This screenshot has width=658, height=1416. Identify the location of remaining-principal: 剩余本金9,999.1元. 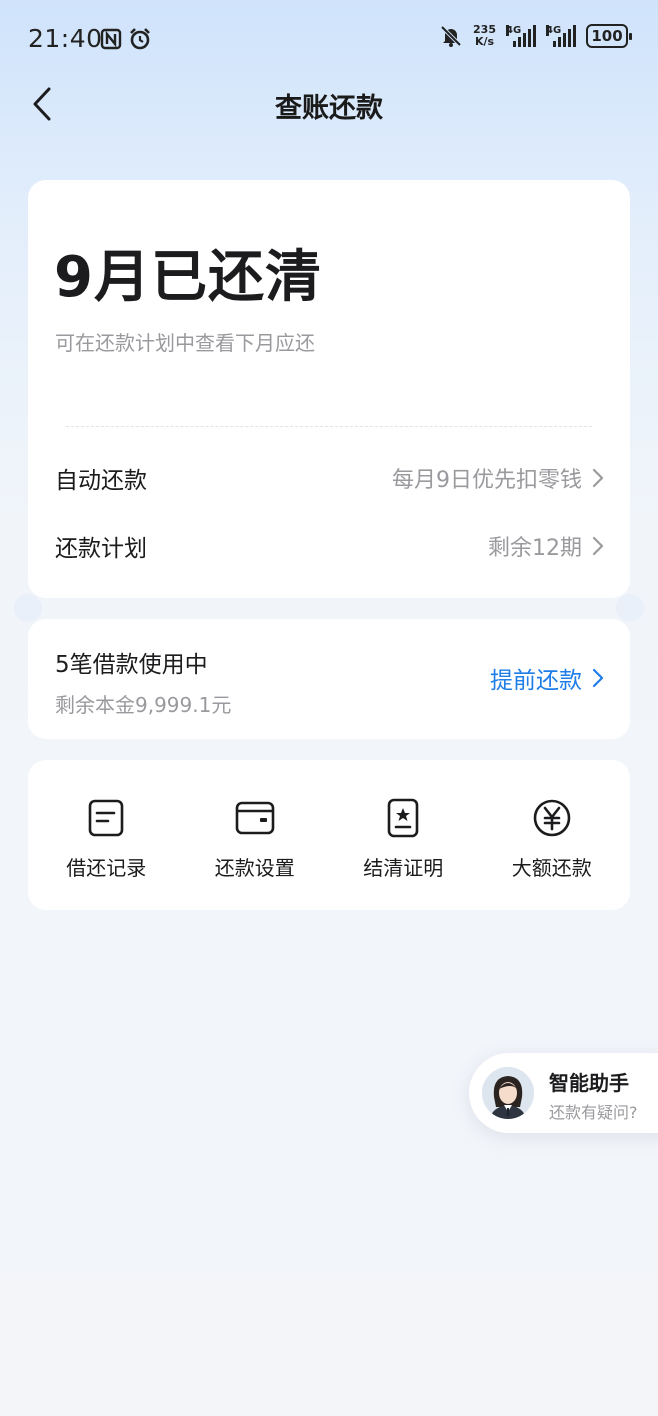
(143, 705).